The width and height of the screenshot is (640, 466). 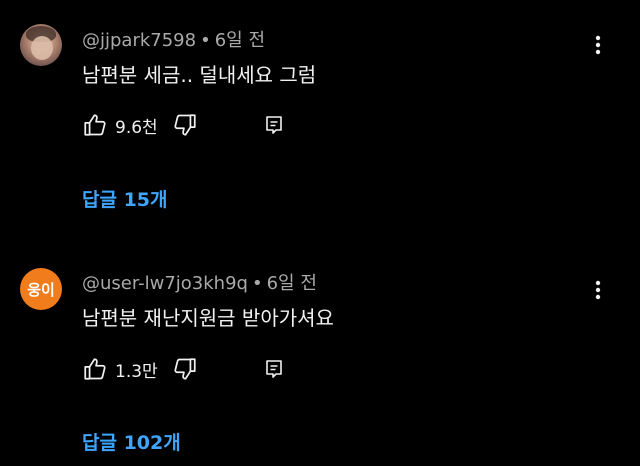 What do you see at coordinates (131, 441) in the screenshot?
I see `view-replies-link: 답글 102개` at bounding box center [131, 441].